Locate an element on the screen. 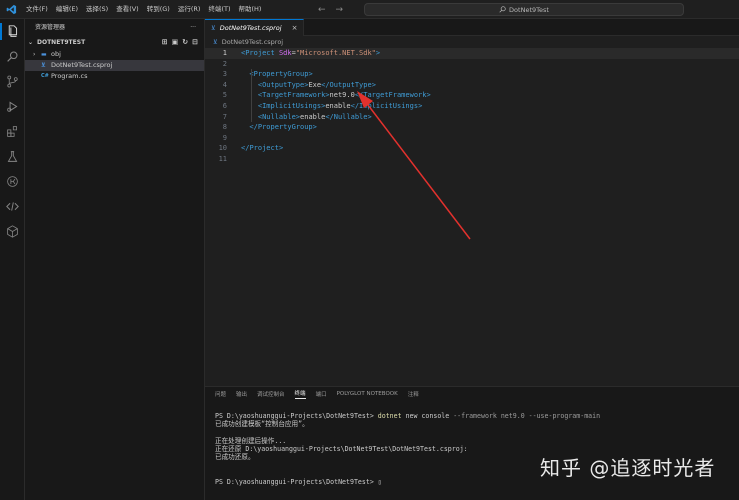 This screenshot has height=500, width=739. csharp-file-icon: C# is located at coordinates (45, 76).